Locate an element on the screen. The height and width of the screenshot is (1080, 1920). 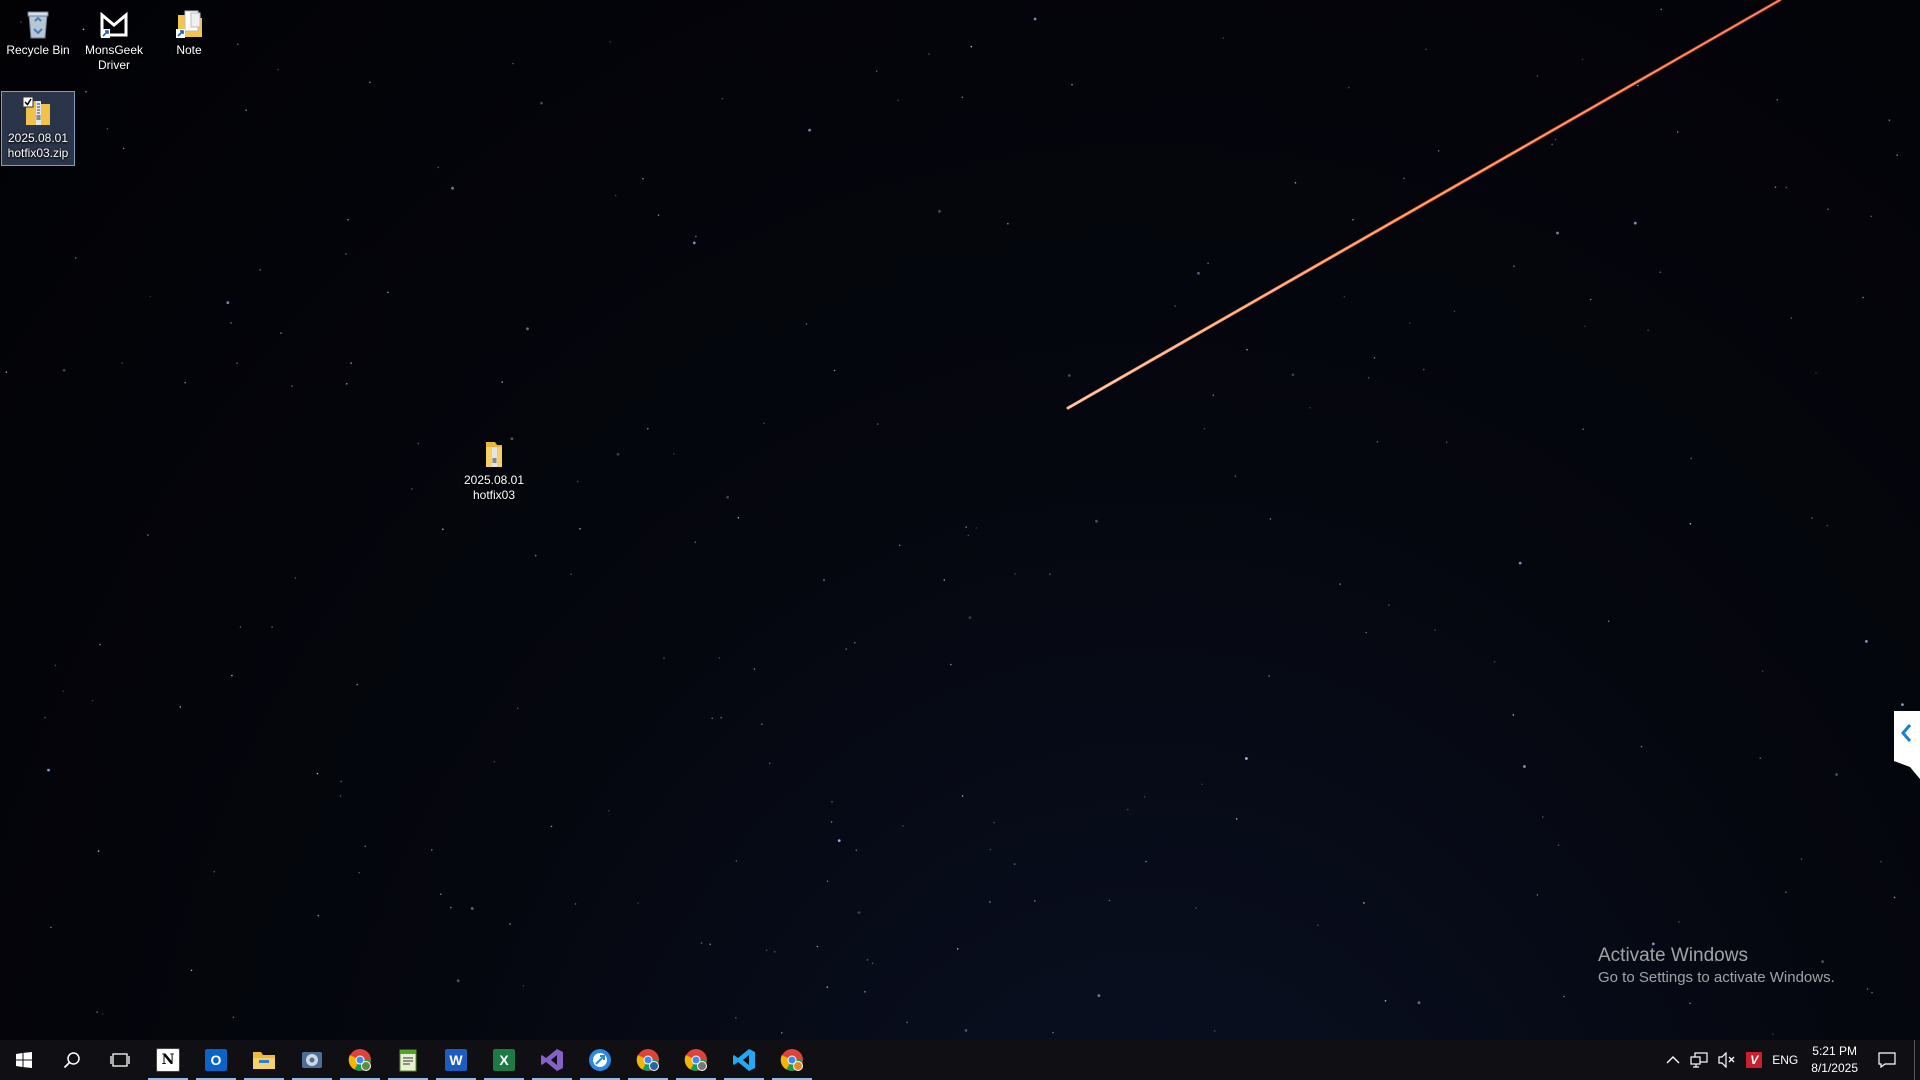
speaker-muted-icon is located at coordinates (1726, 1060).